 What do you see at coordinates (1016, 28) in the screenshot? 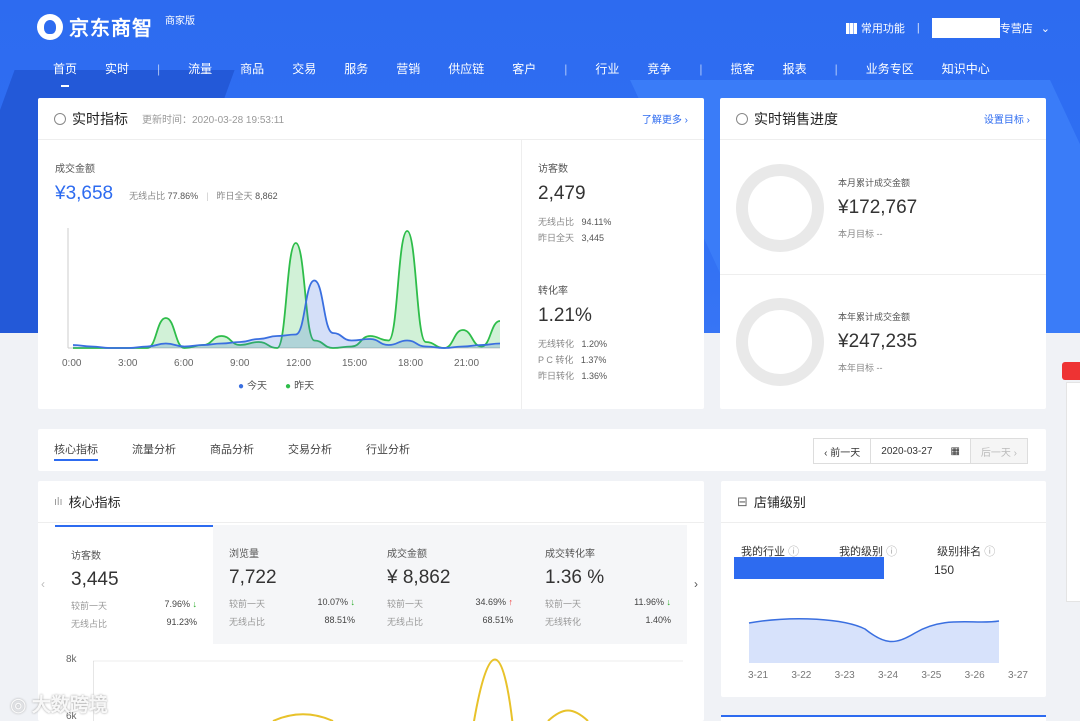
I see `store-suffix: 专营店` at bounding box center [1016, 28].